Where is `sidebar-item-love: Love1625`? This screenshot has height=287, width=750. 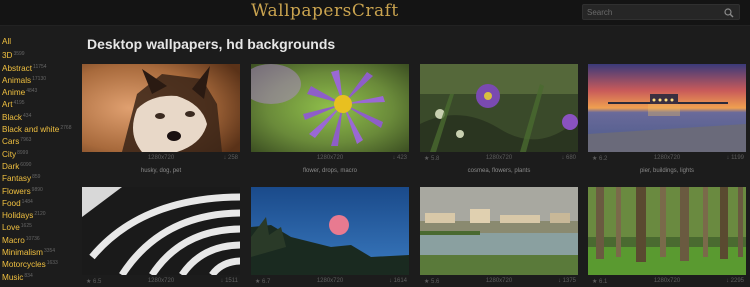 sidebar-item-love: Love1625 is located at coordinates (40, 226).